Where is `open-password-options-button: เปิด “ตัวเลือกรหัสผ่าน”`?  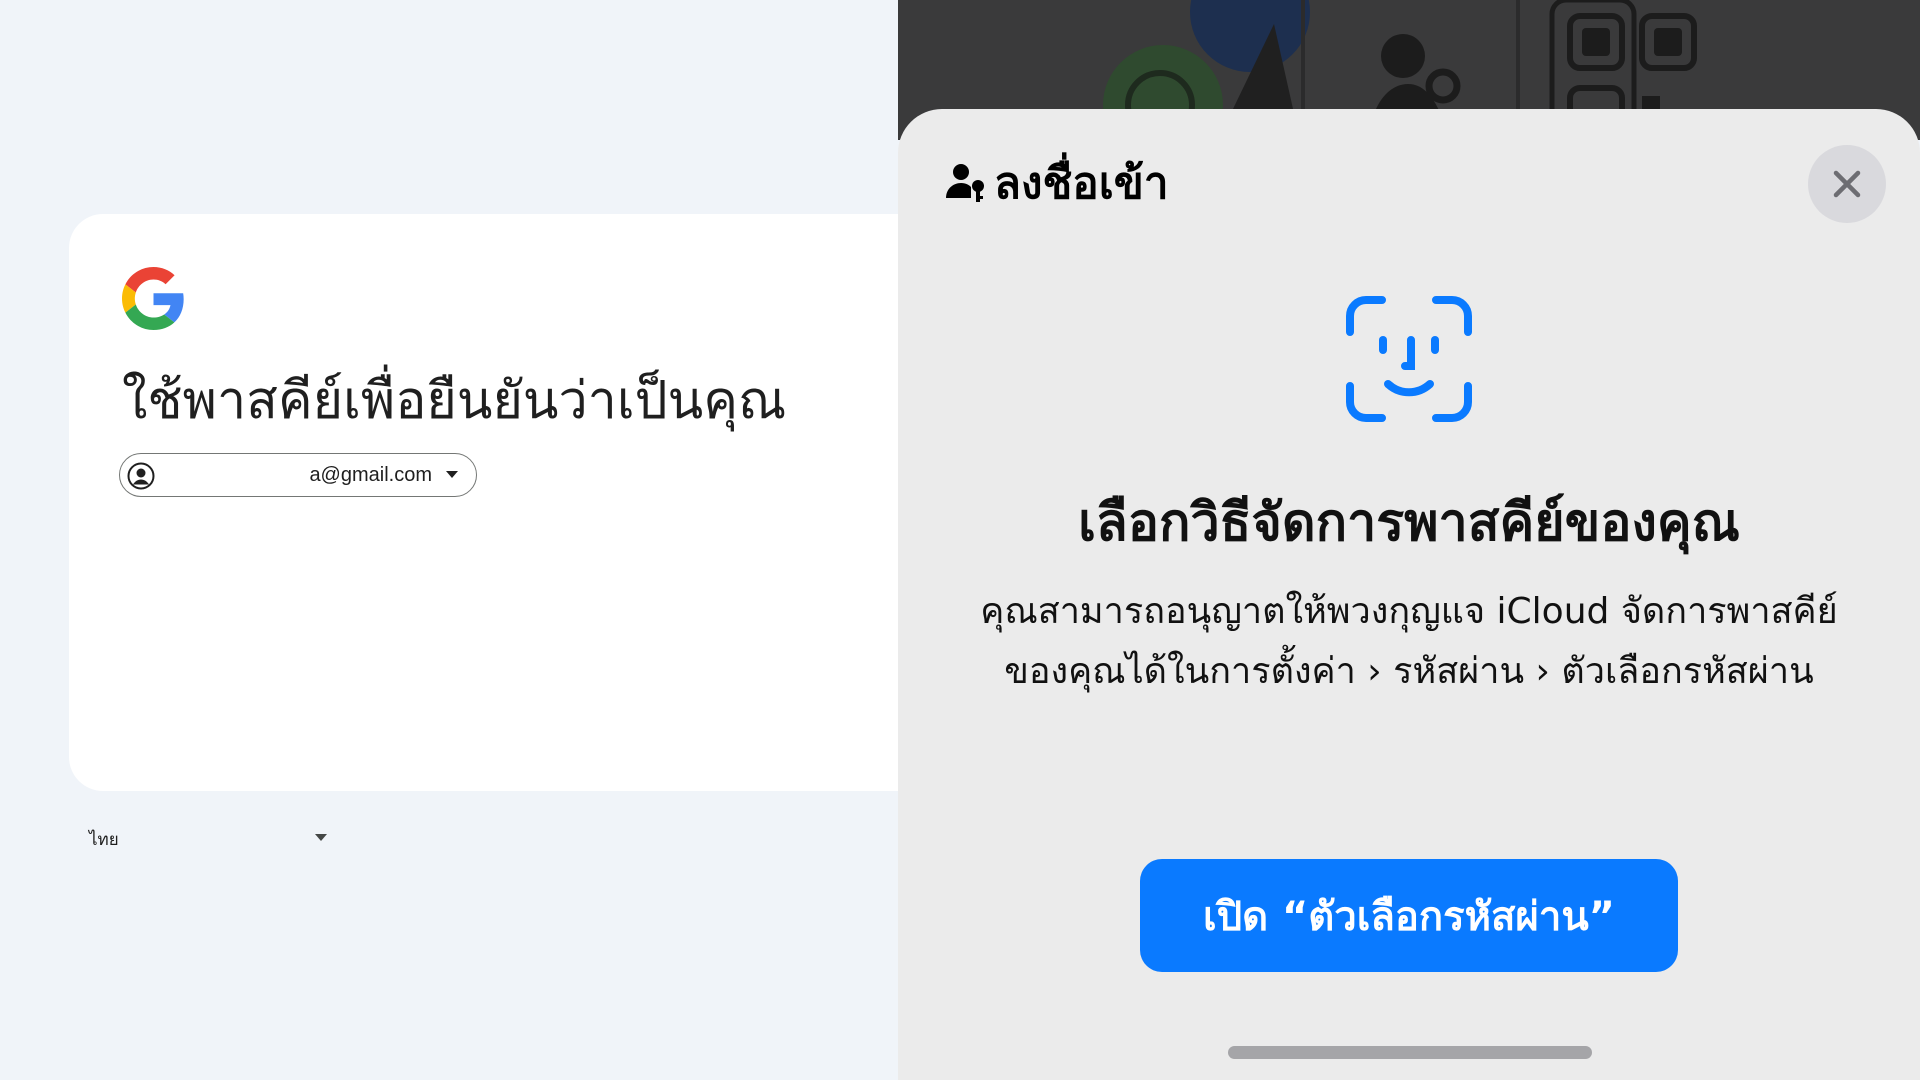
open-password-options-button: เปิด “ตัวเลือกรหัสผ่าน” is located at coordinates (1409, 915).